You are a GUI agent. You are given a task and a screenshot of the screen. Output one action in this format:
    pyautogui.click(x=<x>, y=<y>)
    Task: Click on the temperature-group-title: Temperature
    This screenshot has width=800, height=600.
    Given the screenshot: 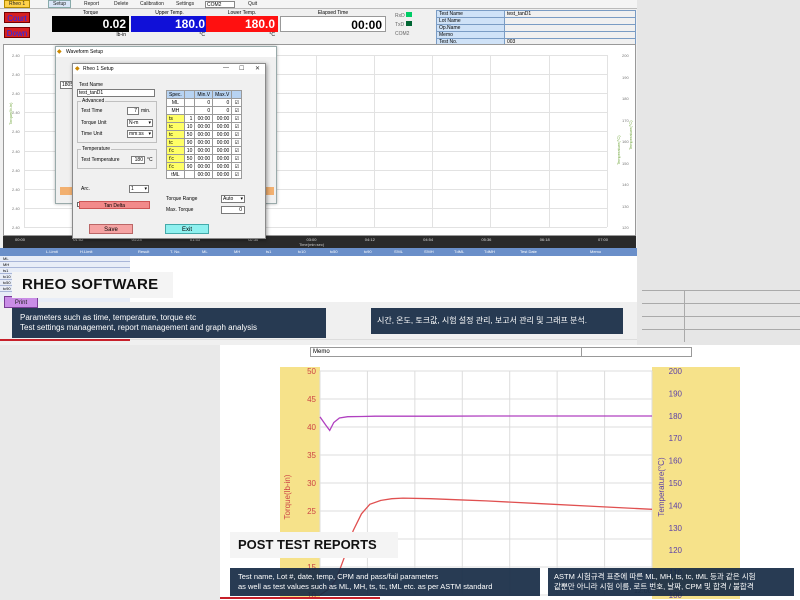 What is the action you would take?
    pyautogui.click(x=96, y=149)
    